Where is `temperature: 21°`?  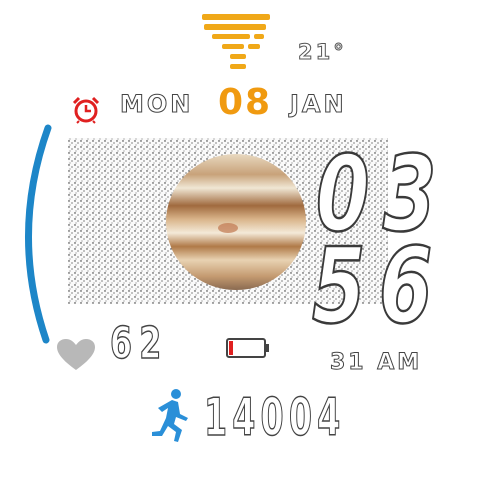
temperature: 21° is located at coordinates (322, 52).